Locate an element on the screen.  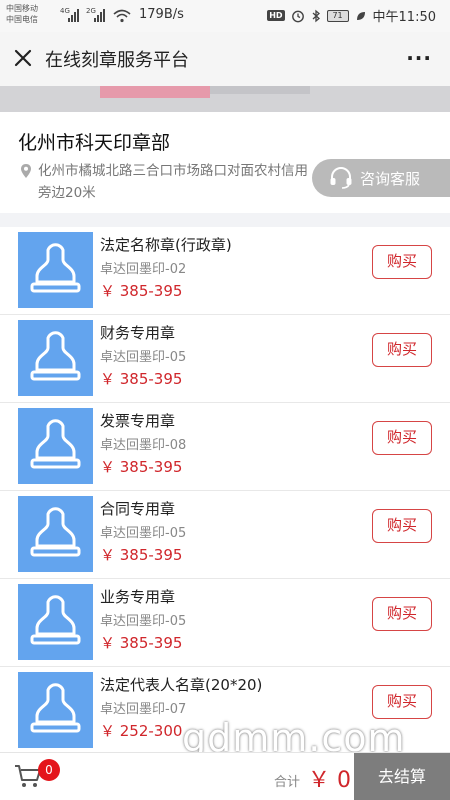
product-item: 发票专用章 卓达回墨印-08 ￥ 385-395 购买 is located at coordinates (225, 447).